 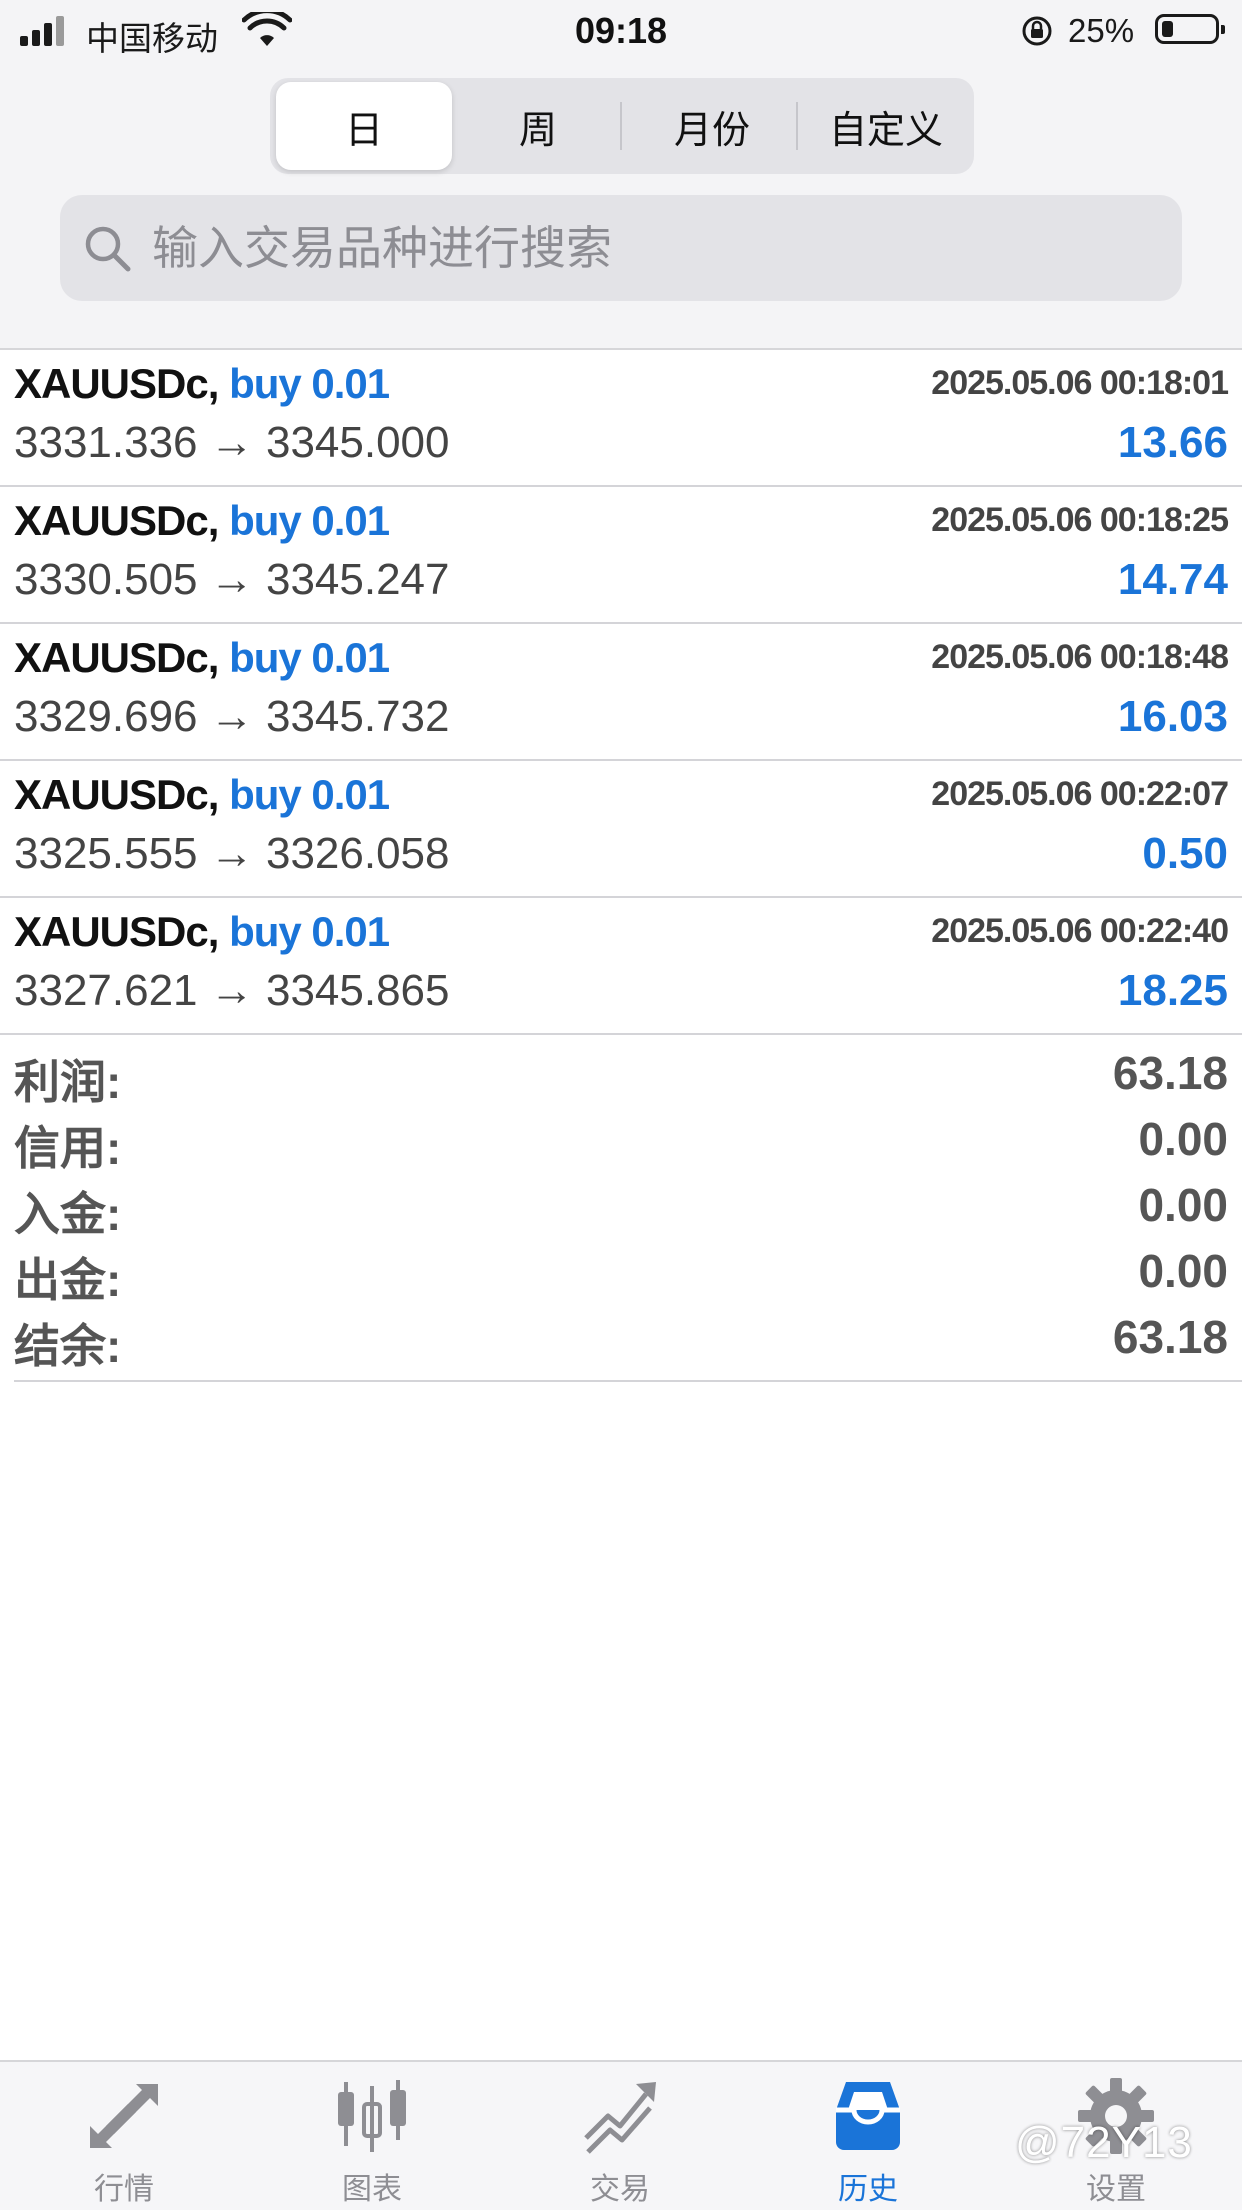 What do you see at coordinates (628, 1273) in the screenshot?
I see `summary-row-withdrawal: 出金: 0.00` at bounding box center [628, 1273].